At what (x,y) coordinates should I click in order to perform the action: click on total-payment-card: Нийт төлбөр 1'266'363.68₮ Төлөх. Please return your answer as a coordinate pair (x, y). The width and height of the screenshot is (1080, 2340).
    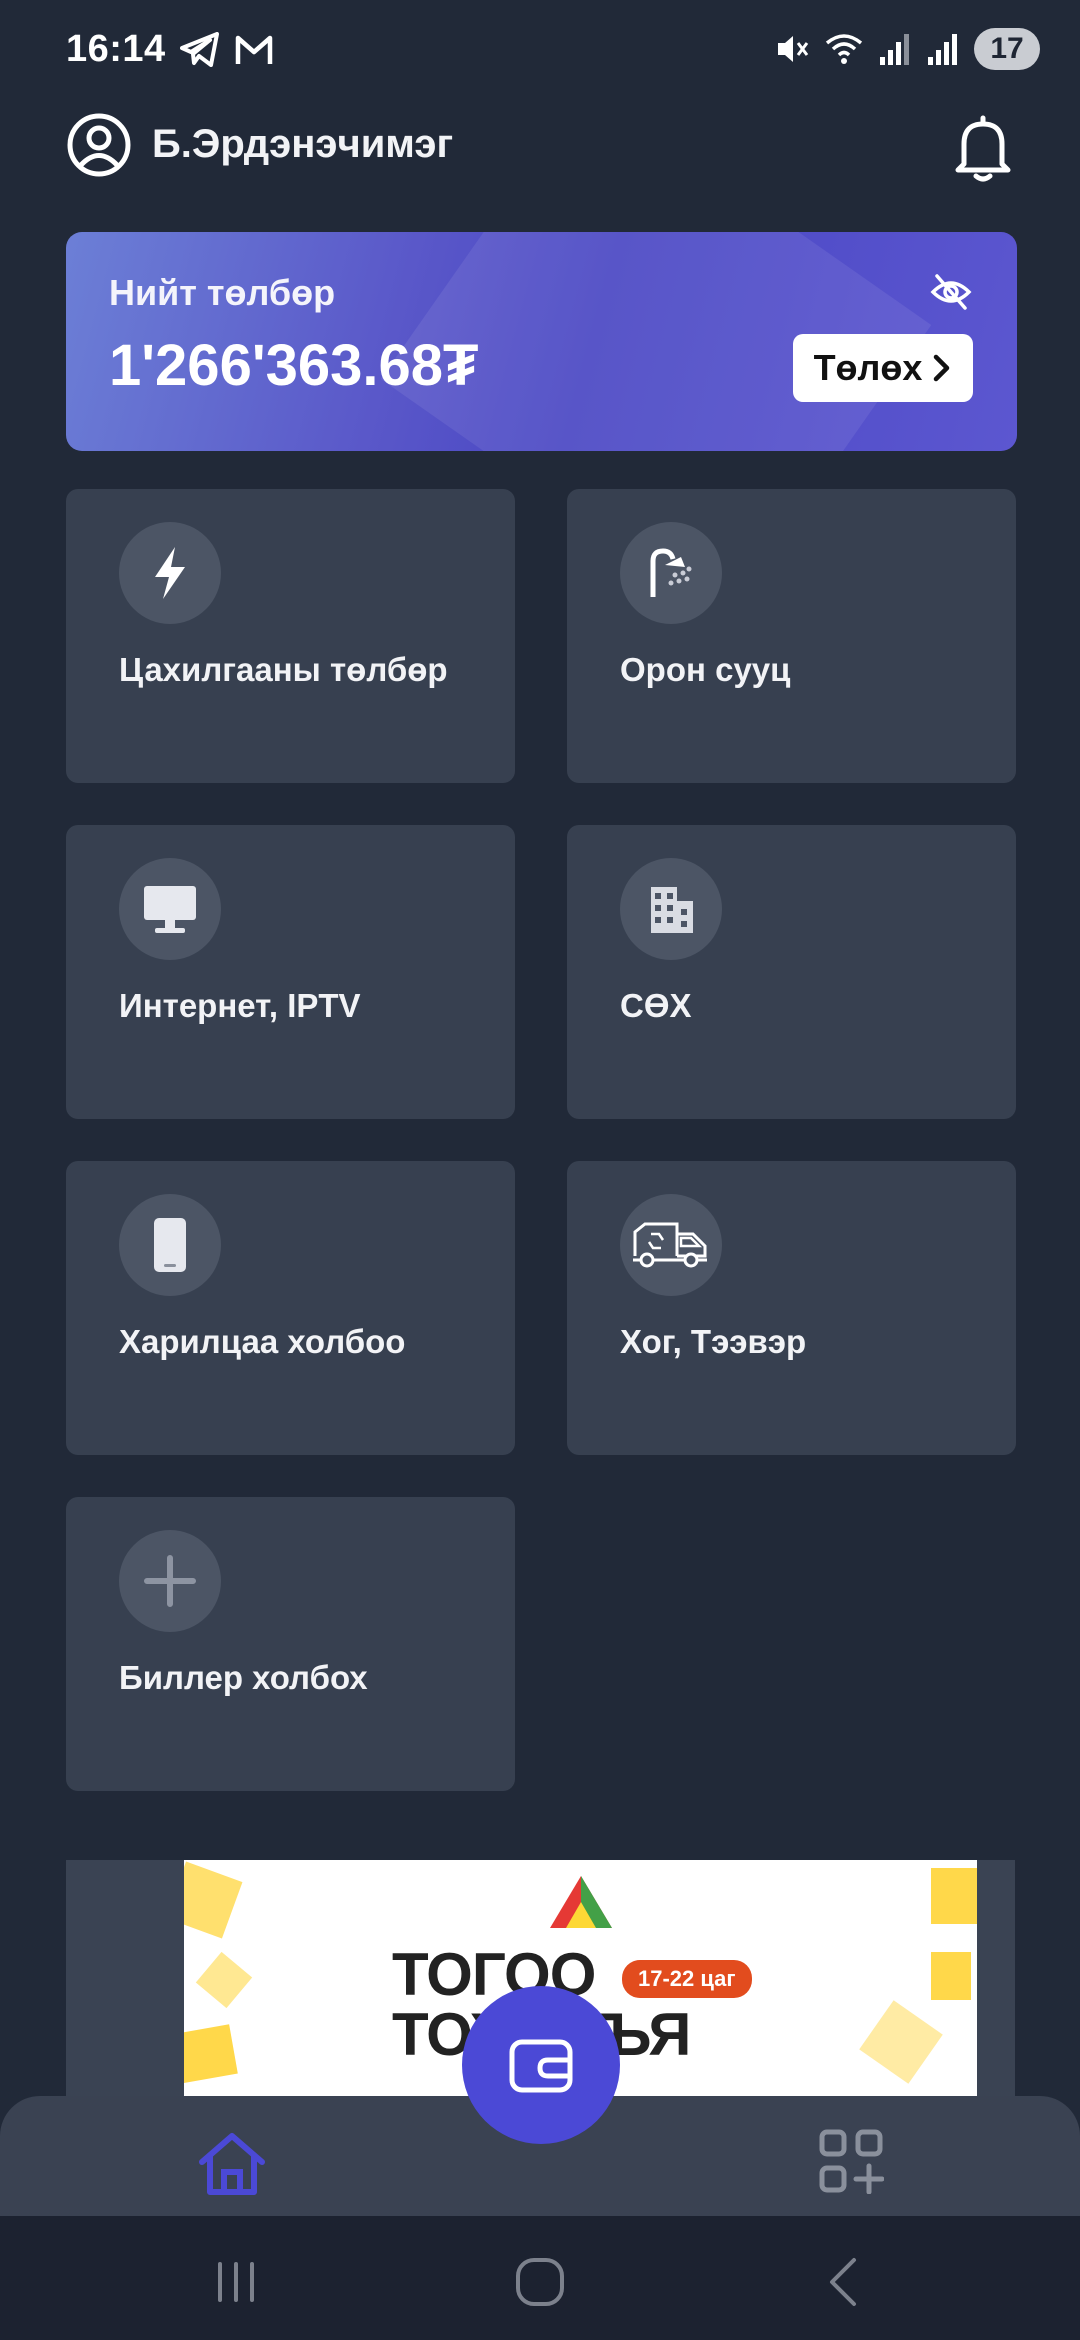
    Looking at the image, I should click on (541, 341).